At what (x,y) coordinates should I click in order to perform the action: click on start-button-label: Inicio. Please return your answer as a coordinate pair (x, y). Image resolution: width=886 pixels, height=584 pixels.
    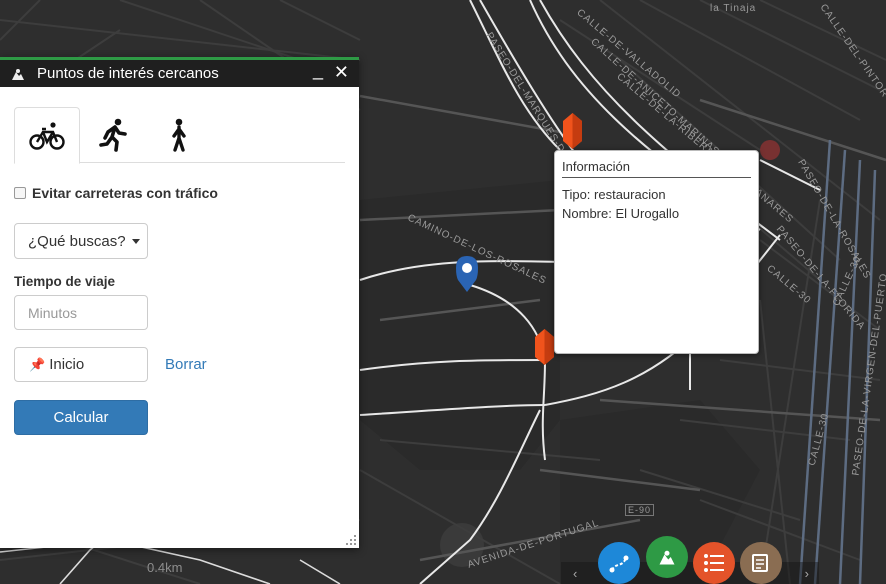
    Looking at the image, I should click on (67, 364).